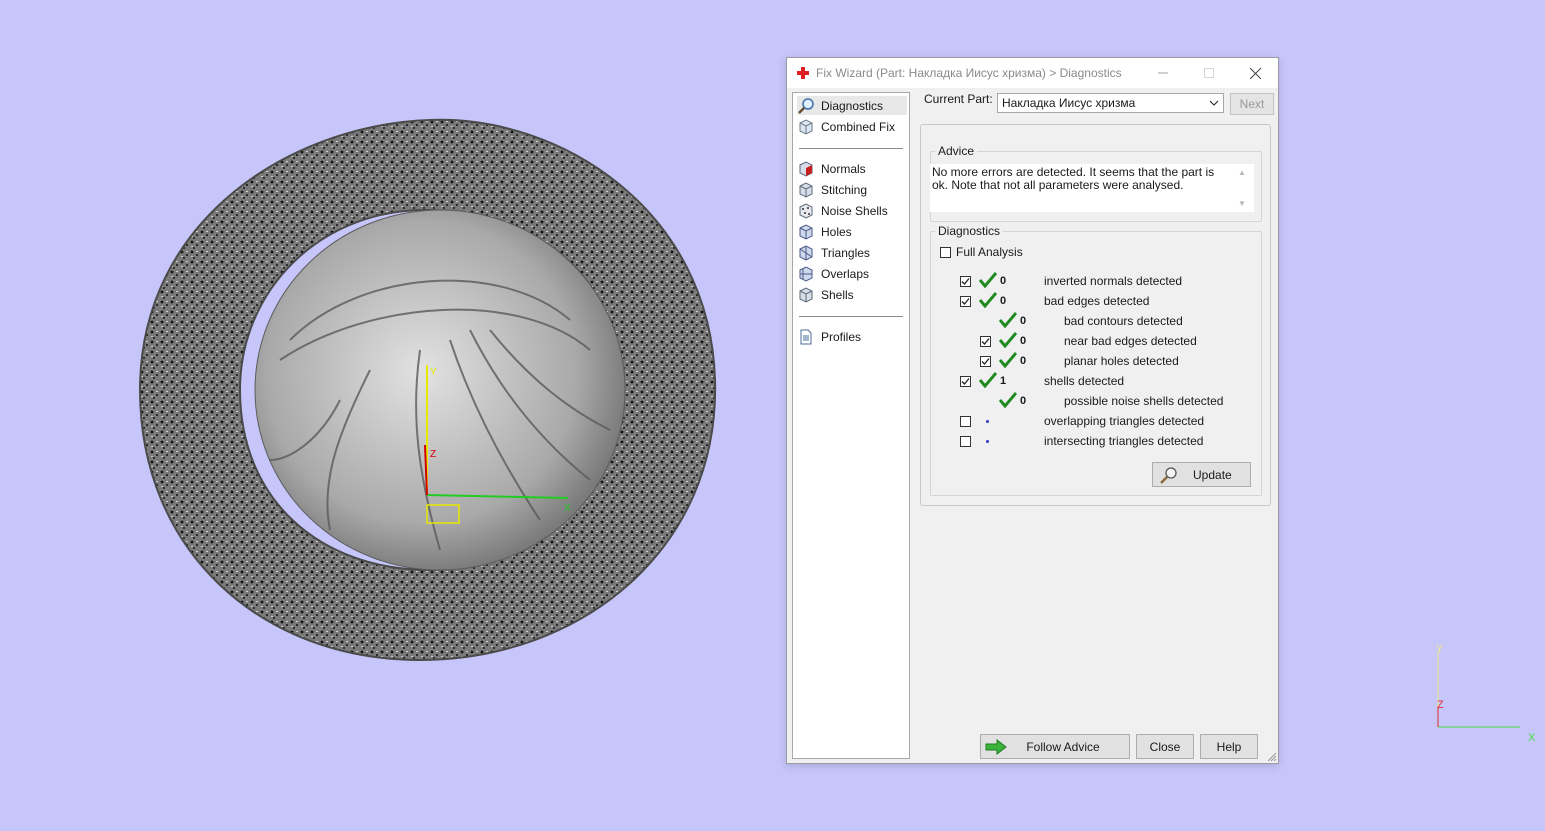 The height and width of the screenshot is (831, 1545). Describe the element at coordinates (806, 231) in the screenshot. I see `holes-cube-icon` at that location.